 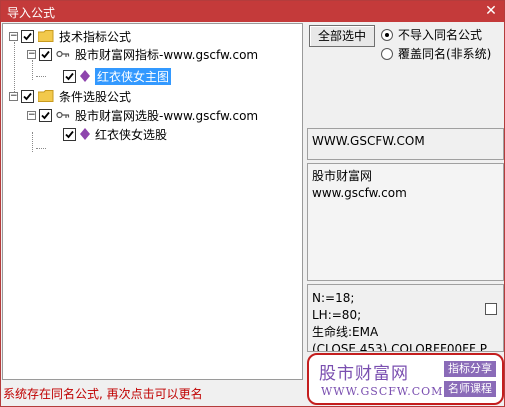 I want to click on code-line: (CLOSE,453),COLORFF00FF,P, so click(x=399, y=347).